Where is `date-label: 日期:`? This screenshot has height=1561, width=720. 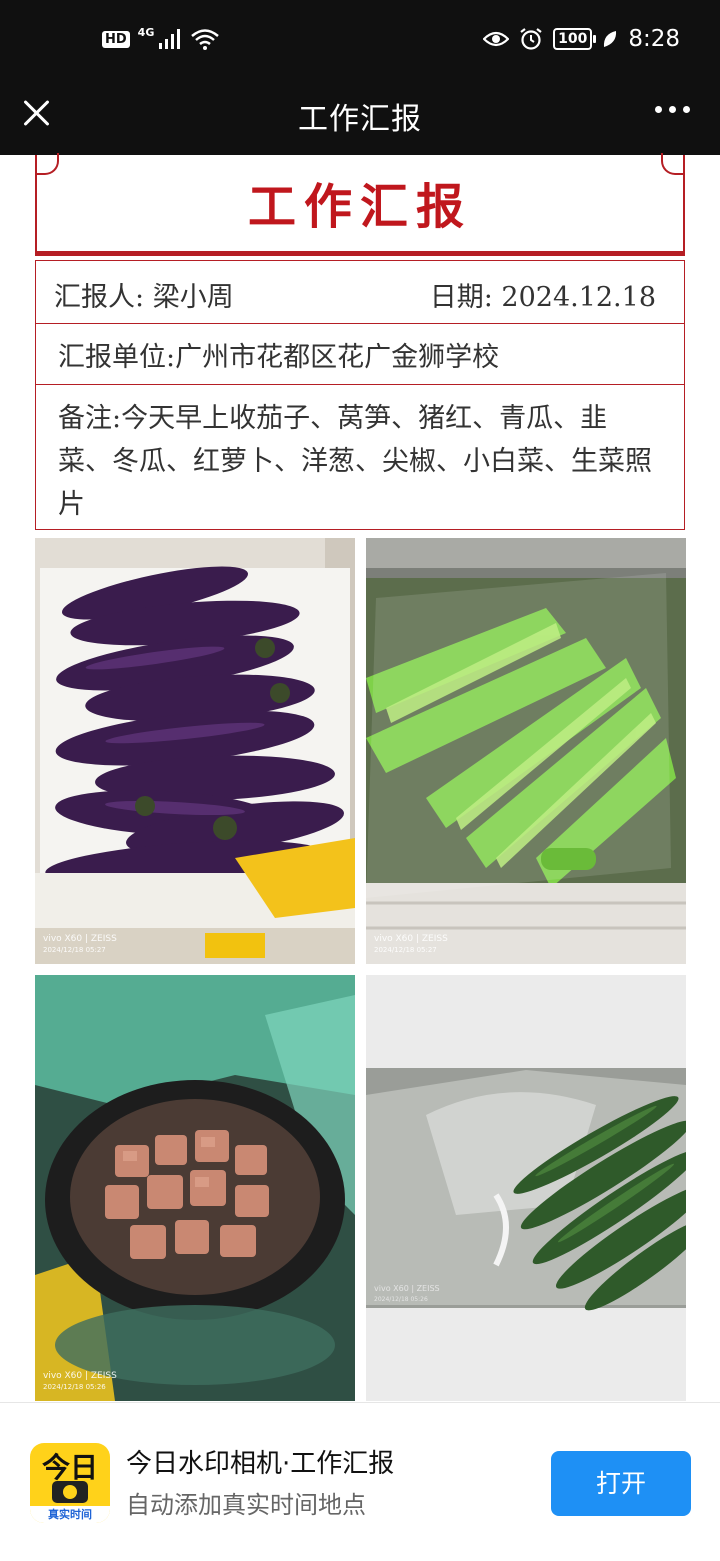 date-label: 日期: is located at coordinates (461, 297).